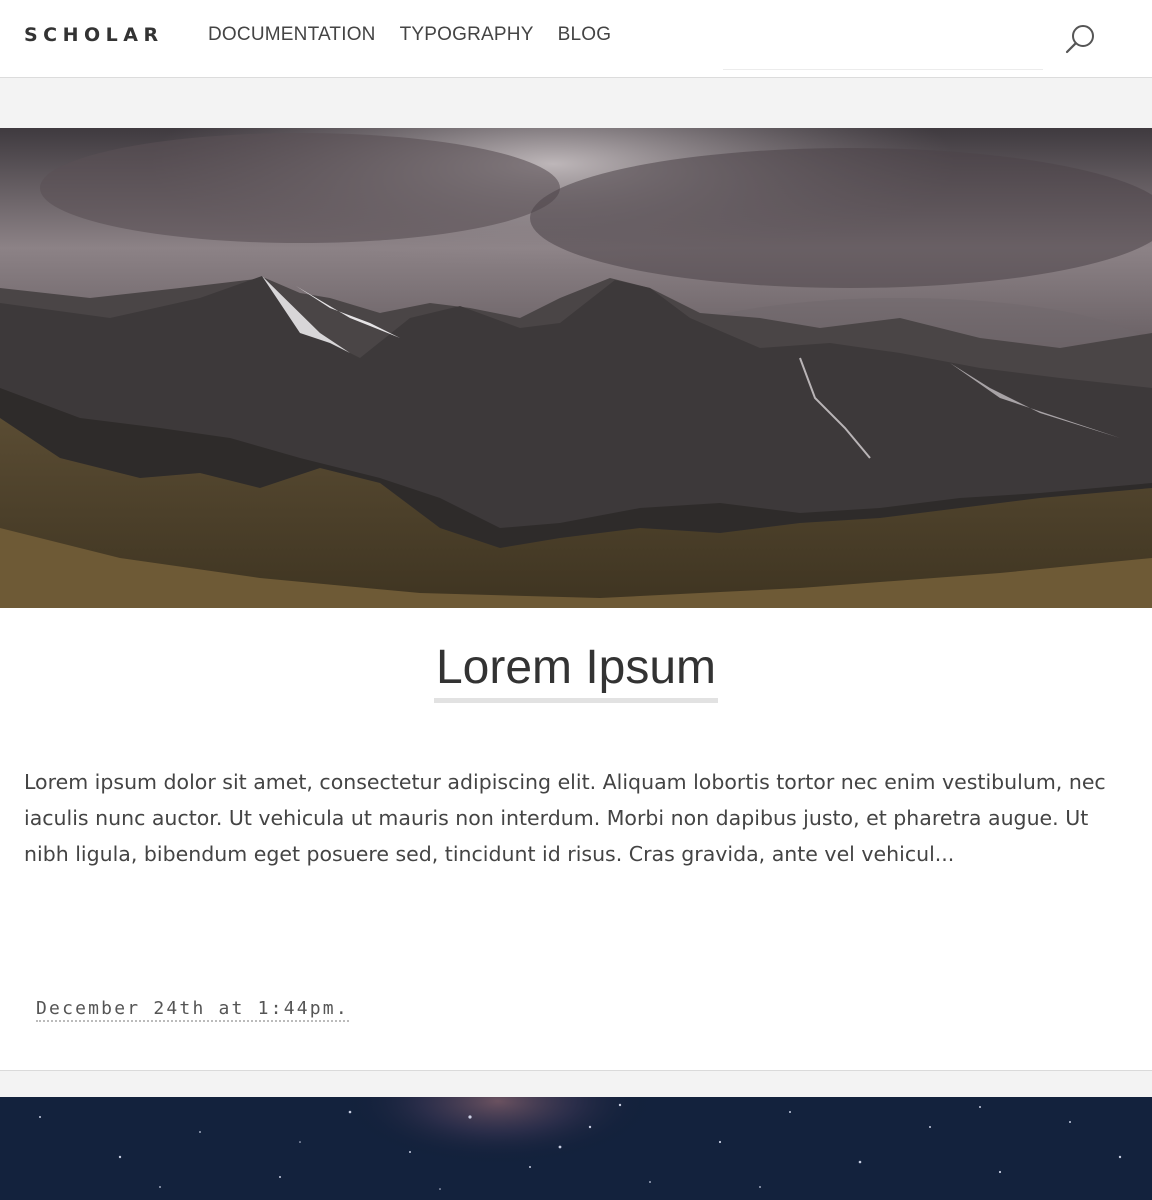  Describe the element at coordinates (292, 35) in the screenshot. I see `nav-documentation: DOCUMENTATION` at that location.